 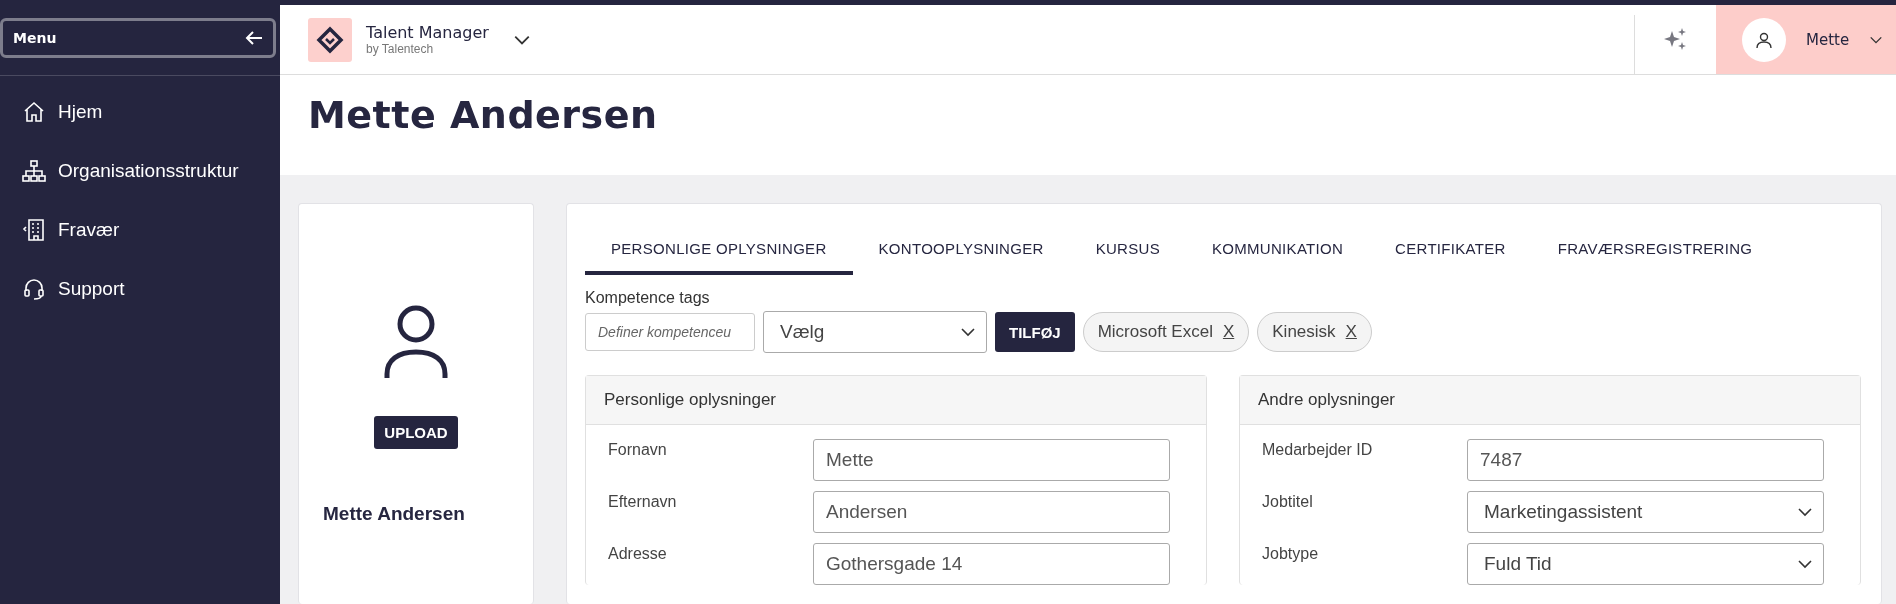 I want to click on avatar-icon, so click(x=1764, y=39).